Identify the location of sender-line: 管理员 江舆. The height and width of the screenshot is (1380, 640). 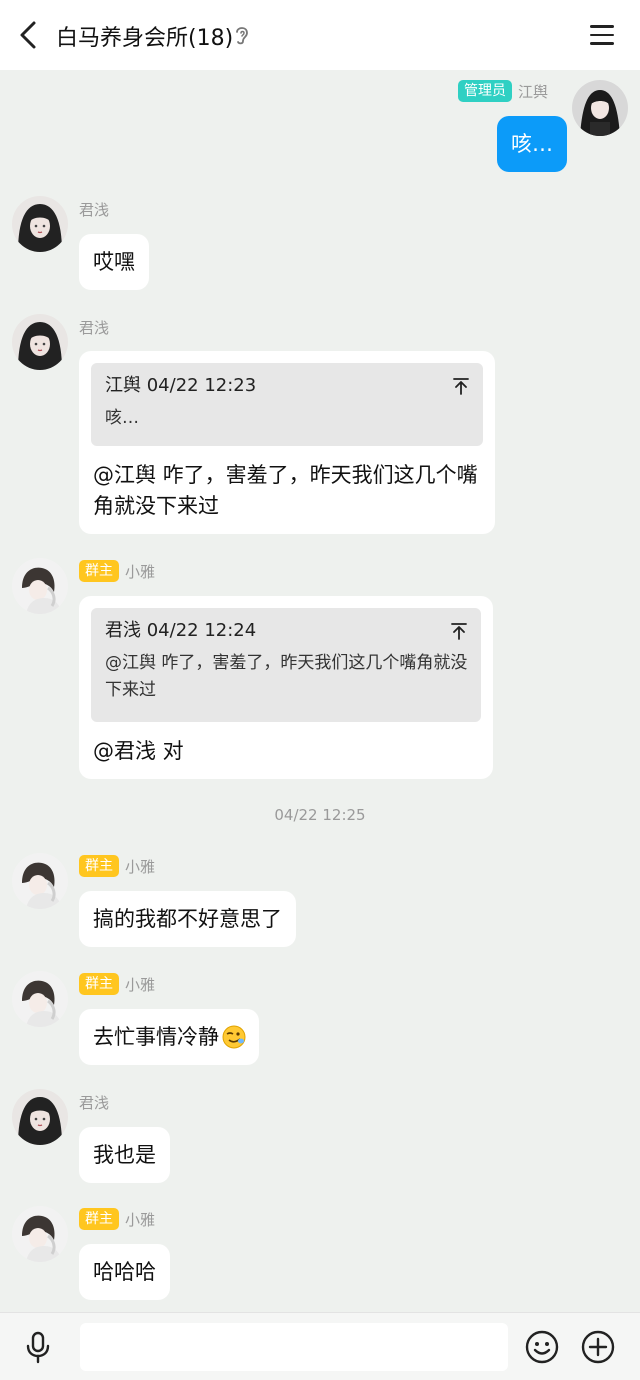
(503, 91).